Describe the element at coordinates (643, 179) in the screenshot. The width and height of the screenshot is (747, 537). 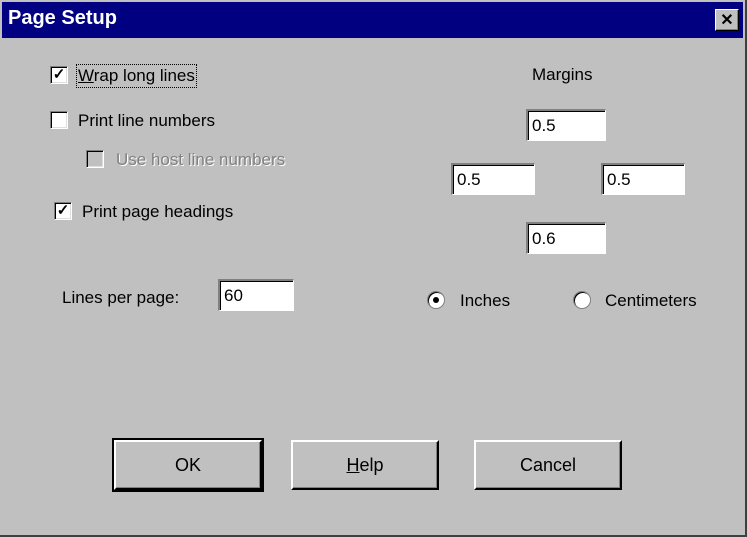
I see `margin-right-input: 0.5` at that location.